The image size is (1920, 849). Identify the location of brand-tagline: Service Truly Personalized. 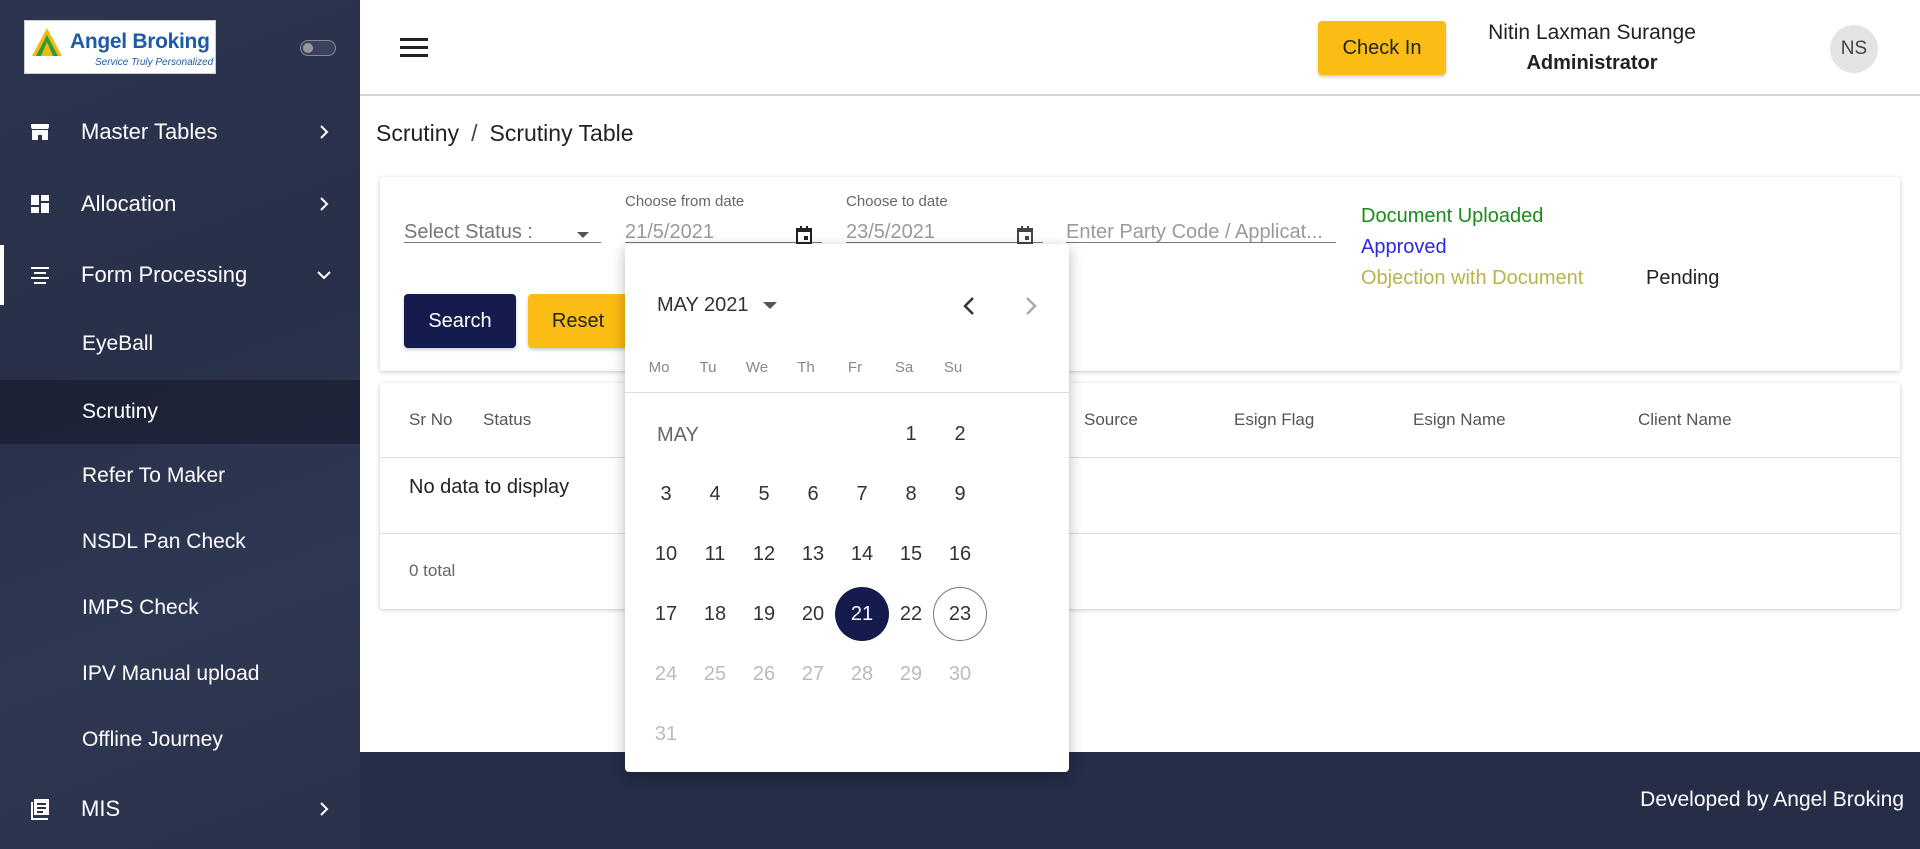
(154, 62).